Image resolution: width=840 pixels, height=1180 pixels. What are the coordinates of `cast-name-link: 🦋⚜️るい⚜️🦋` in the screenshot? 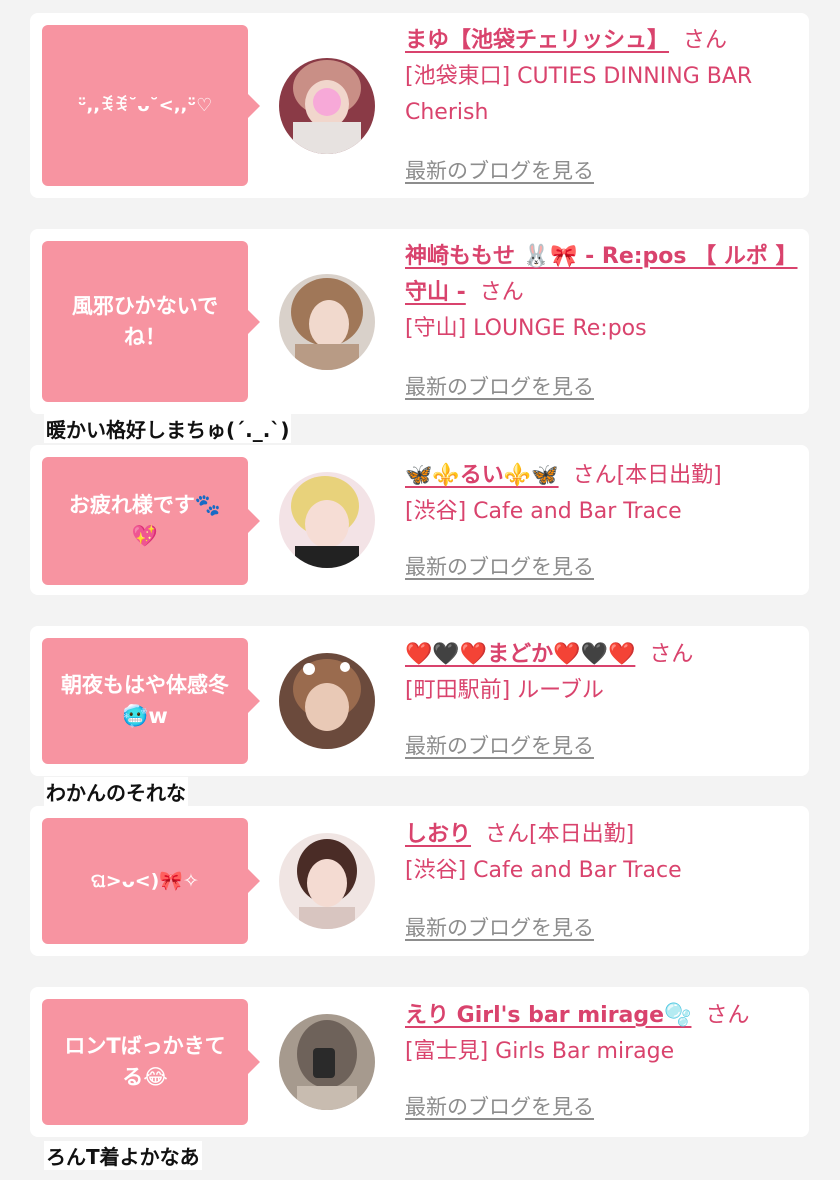 It's located at (482, 475).